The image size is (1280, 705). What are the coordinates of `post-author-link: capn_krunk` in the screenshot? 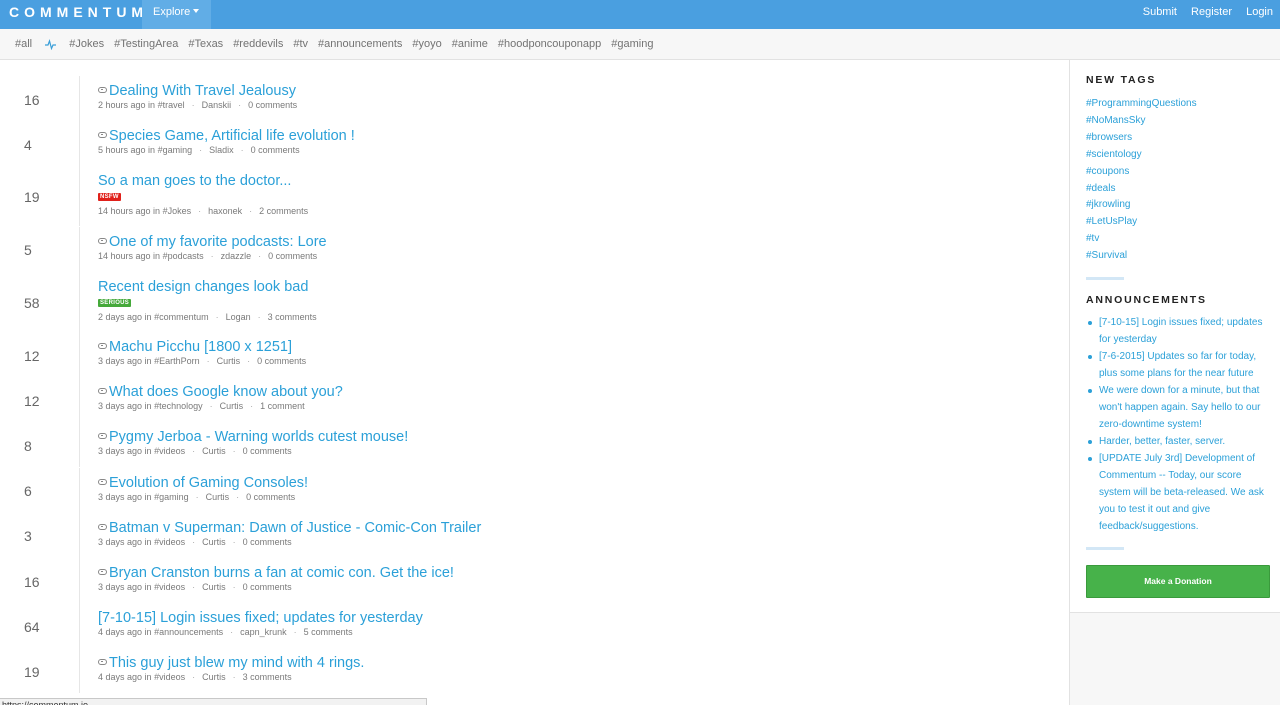 It's located at (263, 632).